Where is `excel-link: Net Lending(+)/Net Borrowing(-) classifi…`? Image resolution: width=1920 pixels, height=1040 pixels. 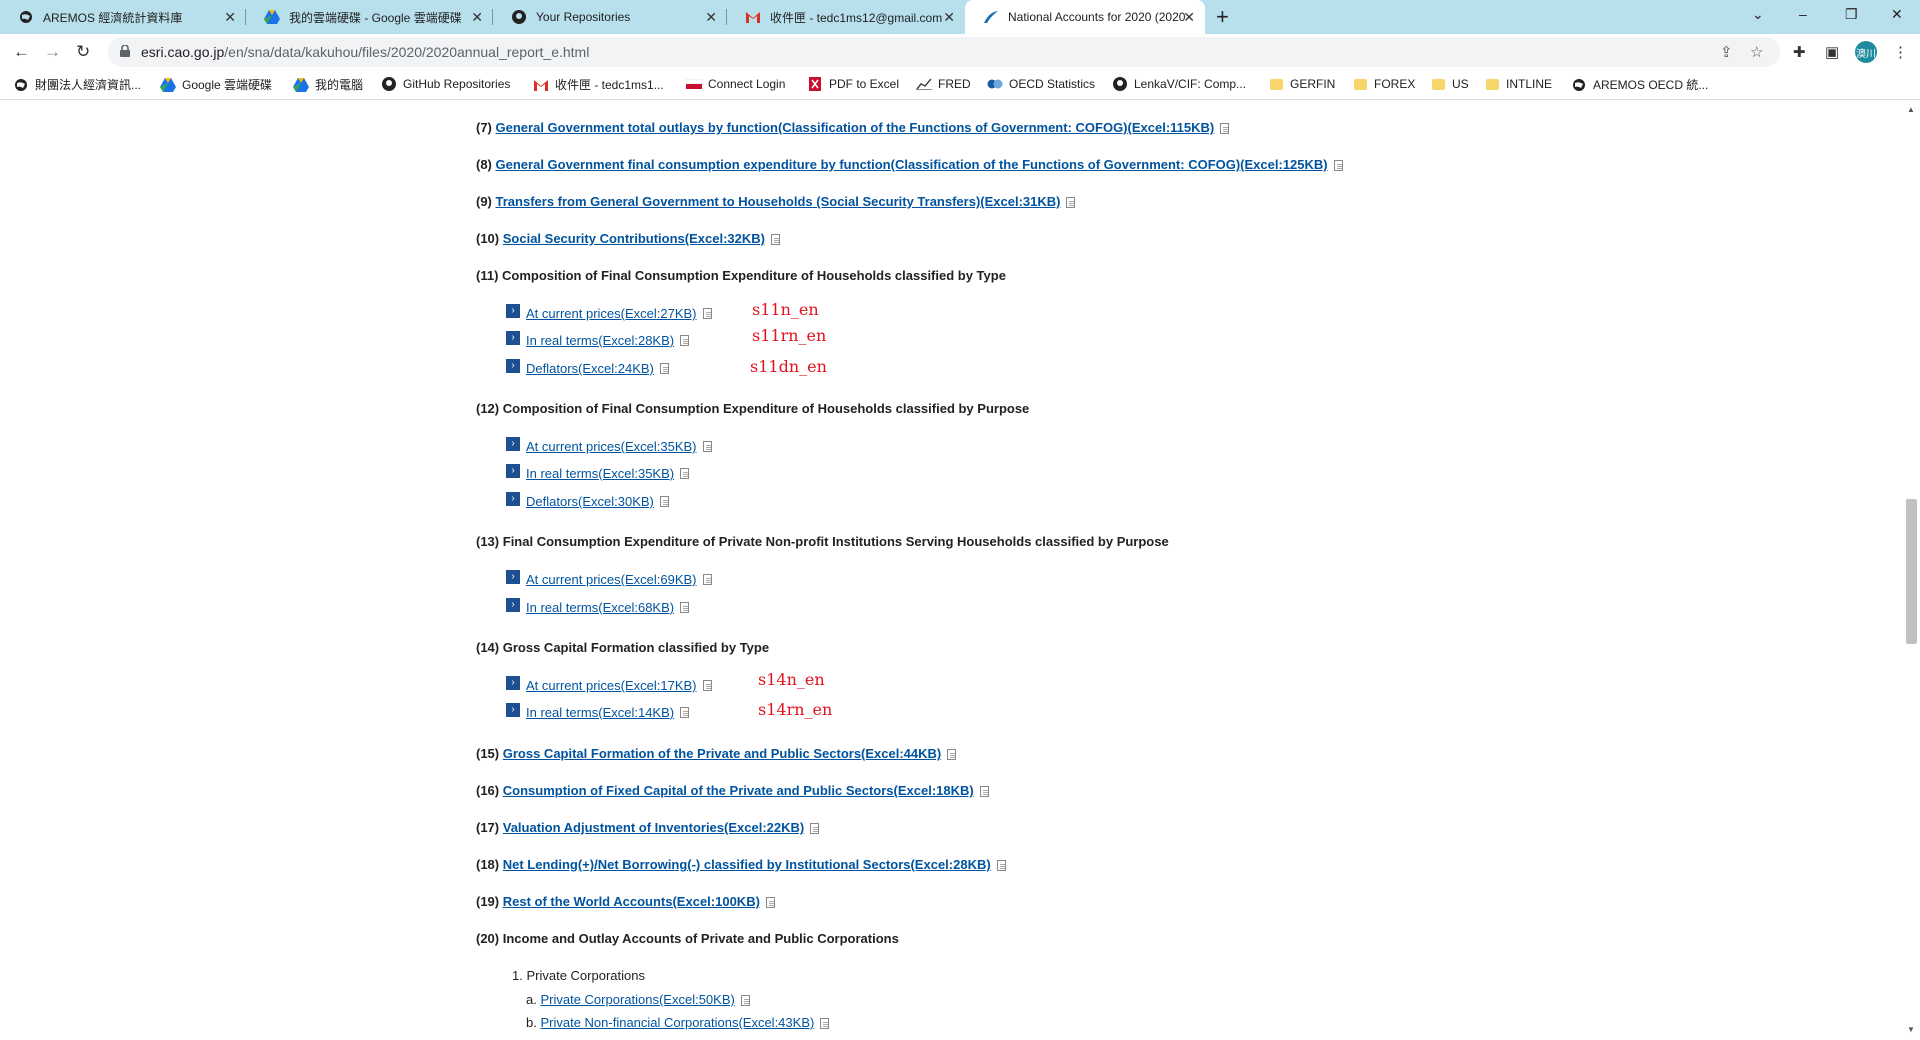
excel-link: Net Lending(+)/Net Borrowing(-) classifi… is located at coordinates (747, 864).